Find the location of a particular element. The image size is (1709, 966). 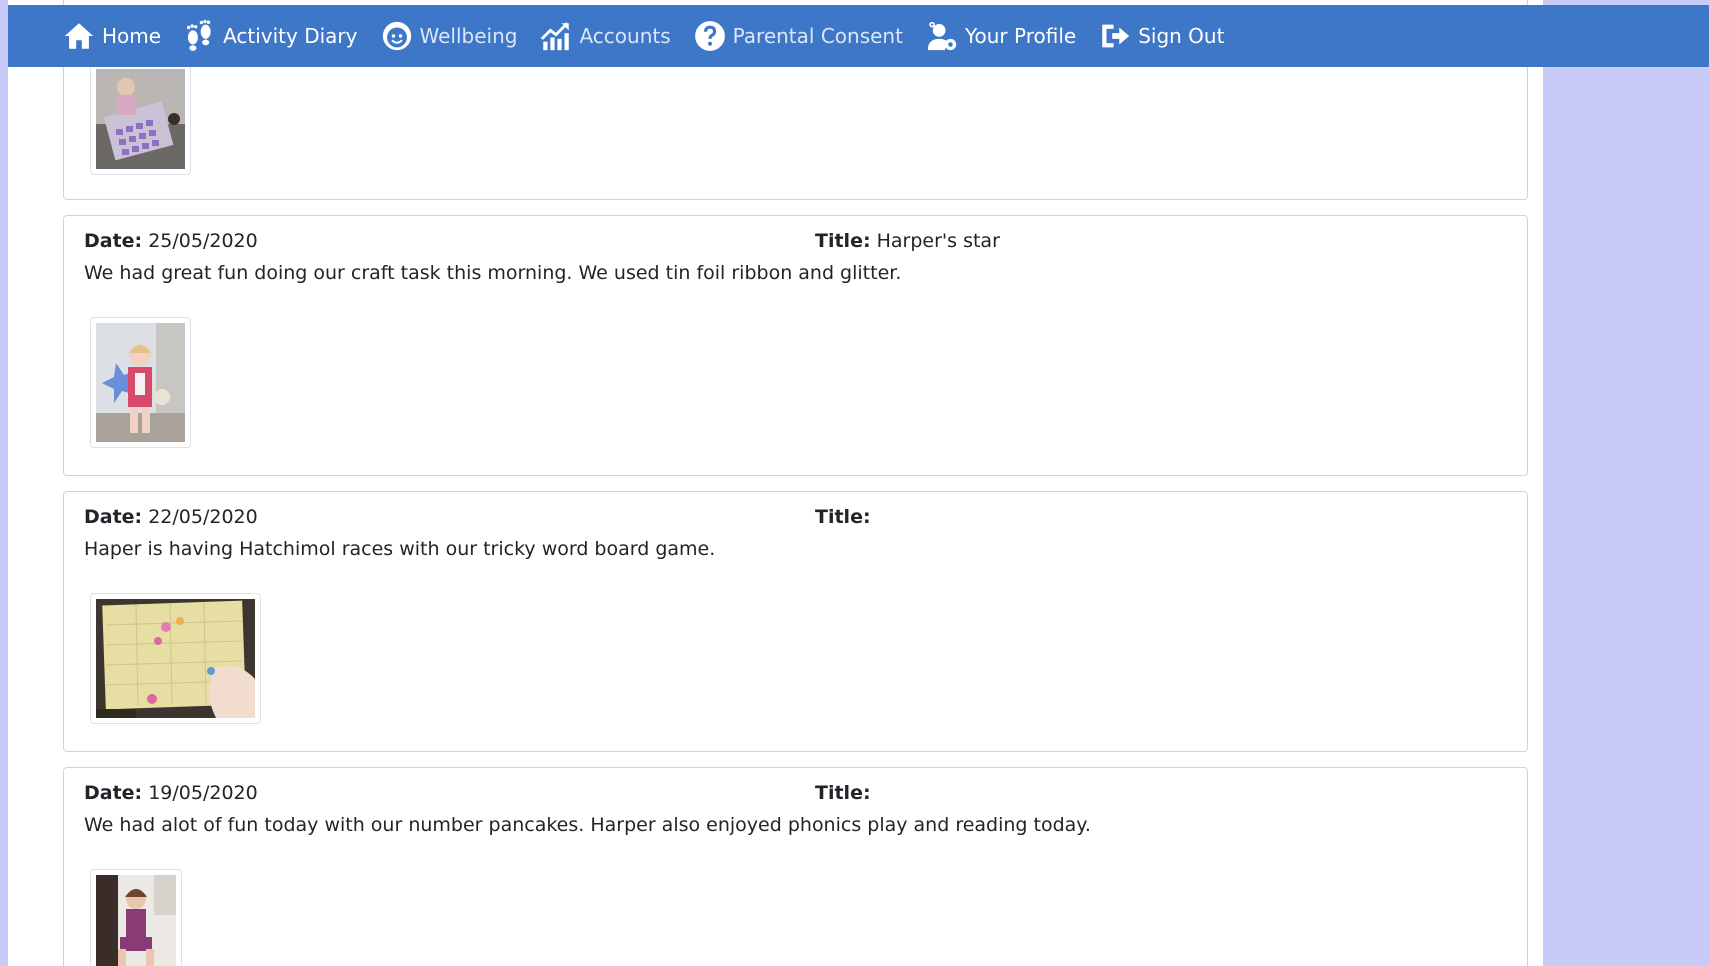

entry-date: Date: 22/05/2020 is located at coordinates (171, 517).